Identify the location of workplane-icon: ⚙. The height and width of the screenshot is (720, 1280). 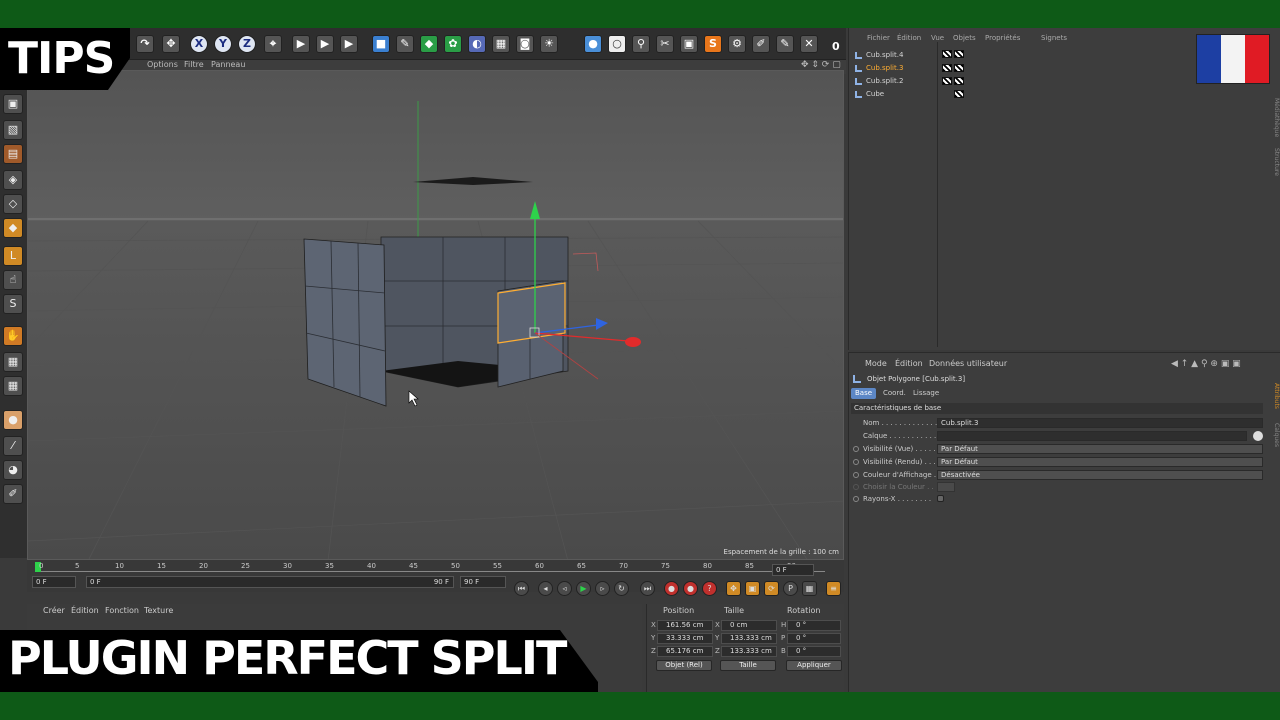
(737, 44).